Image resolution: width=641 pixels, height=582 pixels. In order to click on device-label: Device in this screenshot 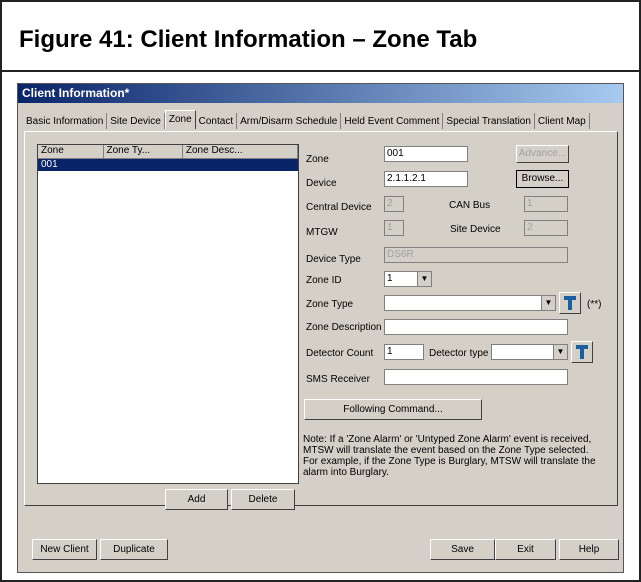, I will do `click(321, 183)`.